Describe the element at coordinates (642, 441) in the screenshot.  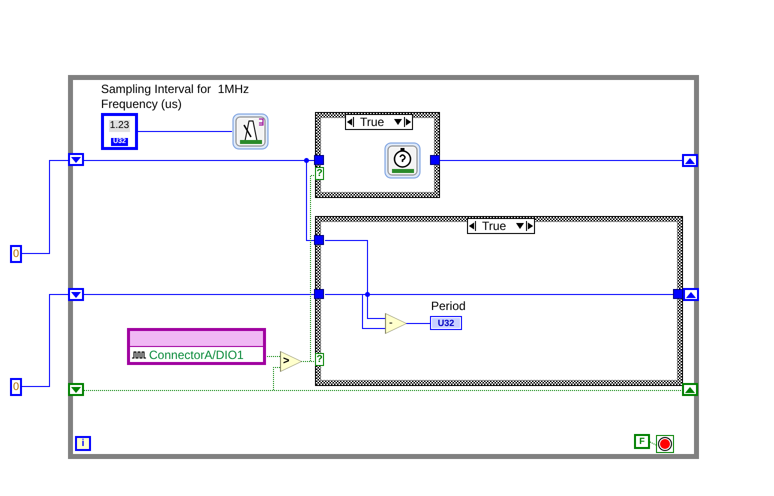
I see `boolean-constant: F` at that location.